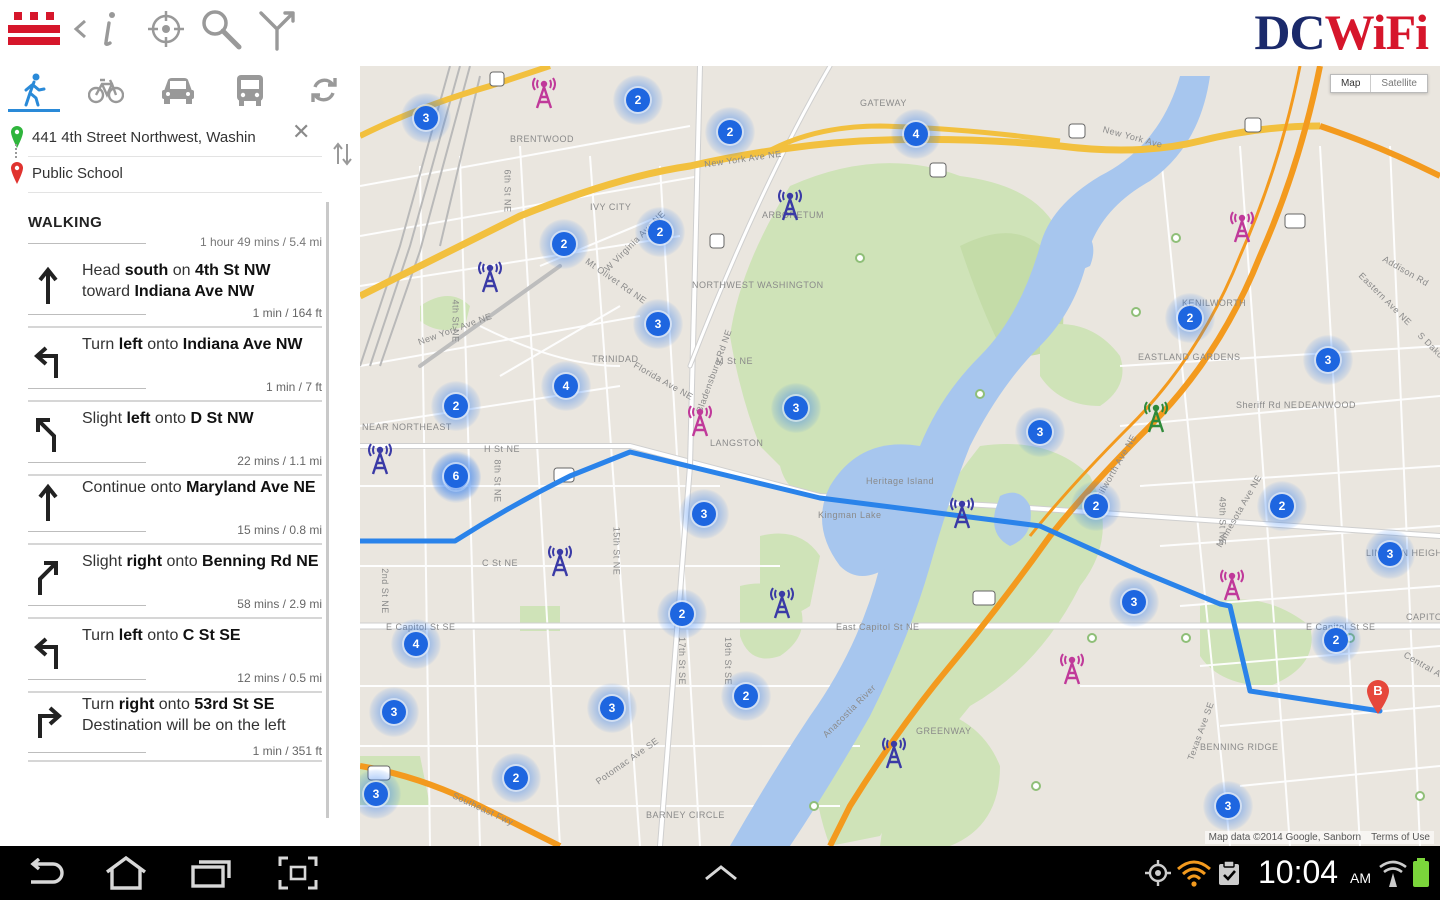 The width and height of the screenshot is (1440, 900). I want to click on swap-icon, so click(343, 154).